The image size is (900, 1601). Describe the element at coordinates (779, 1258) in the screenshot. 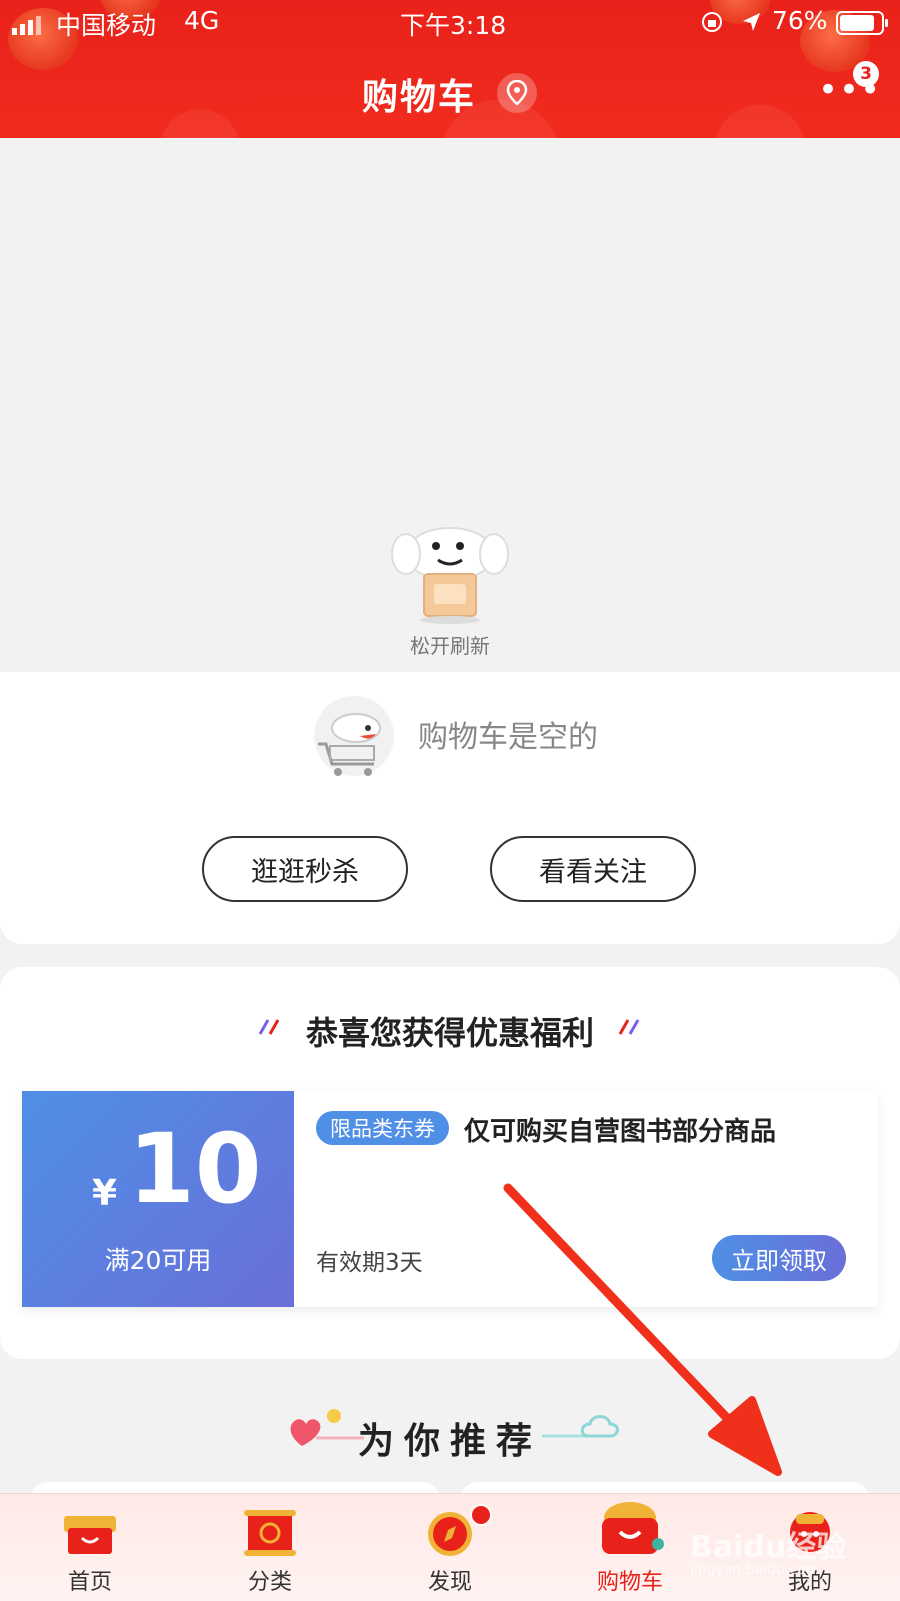

I see `claim-coupon-button: 立即领取` at that location.